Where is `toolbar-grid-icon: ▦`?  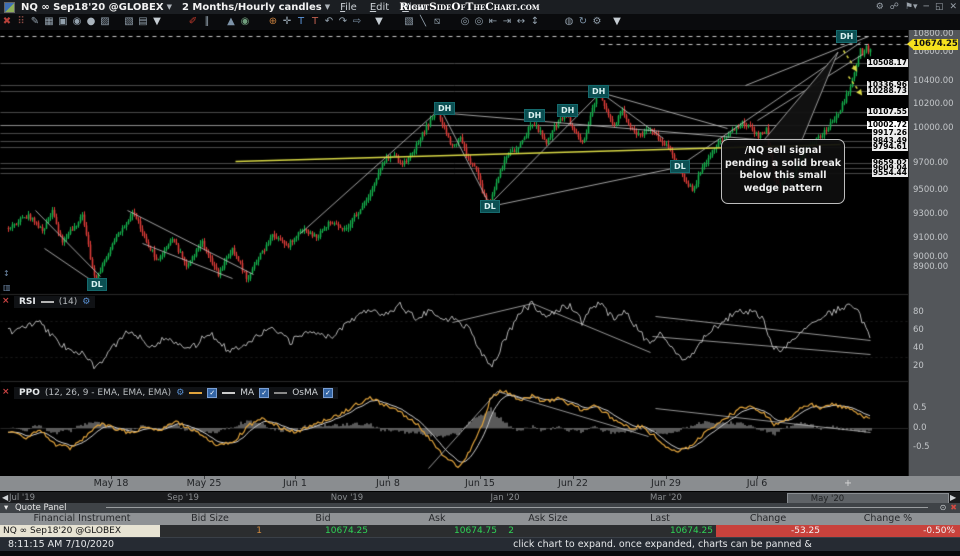 toolbar-grid-icon: ▦ is located at coordinates (49, 22).